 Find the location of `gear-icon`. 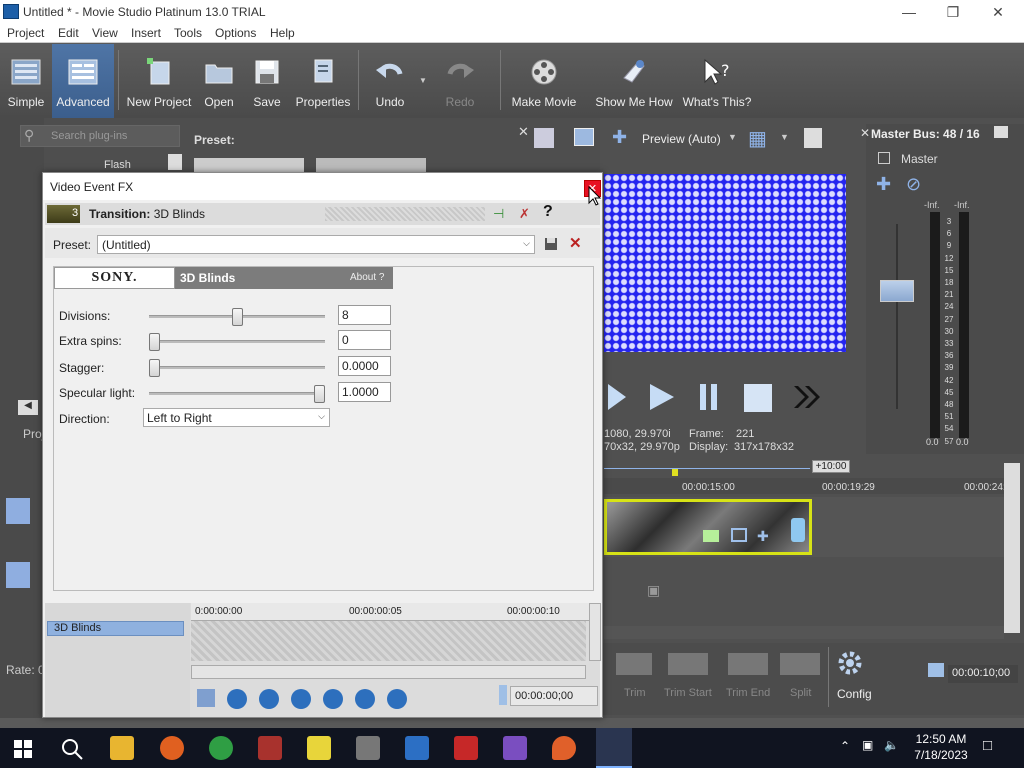

gear-icon is located at coordinates (851, 664).